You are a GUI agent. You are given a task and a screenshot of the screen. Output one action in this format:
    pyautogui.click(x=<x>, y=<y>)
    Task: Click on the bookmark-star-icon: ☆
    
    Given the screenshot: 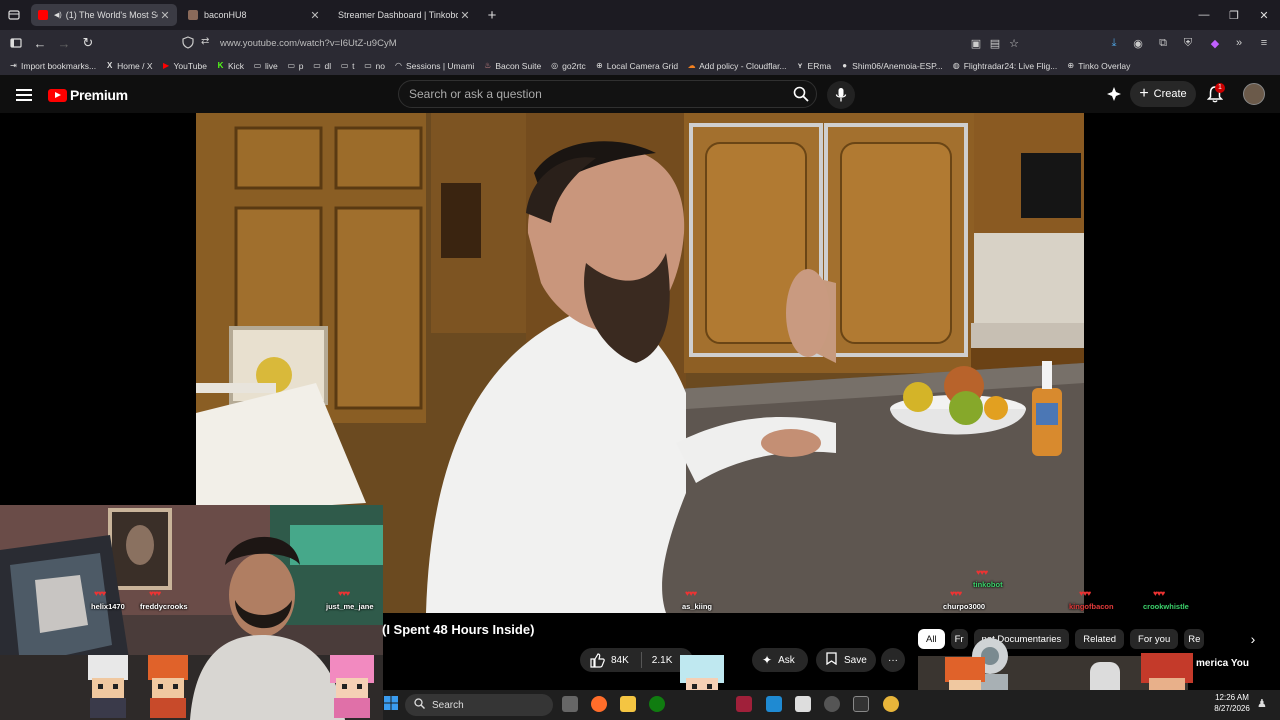 What is the action you would take?
    pyautogui.click(x=1014, y=43)
    